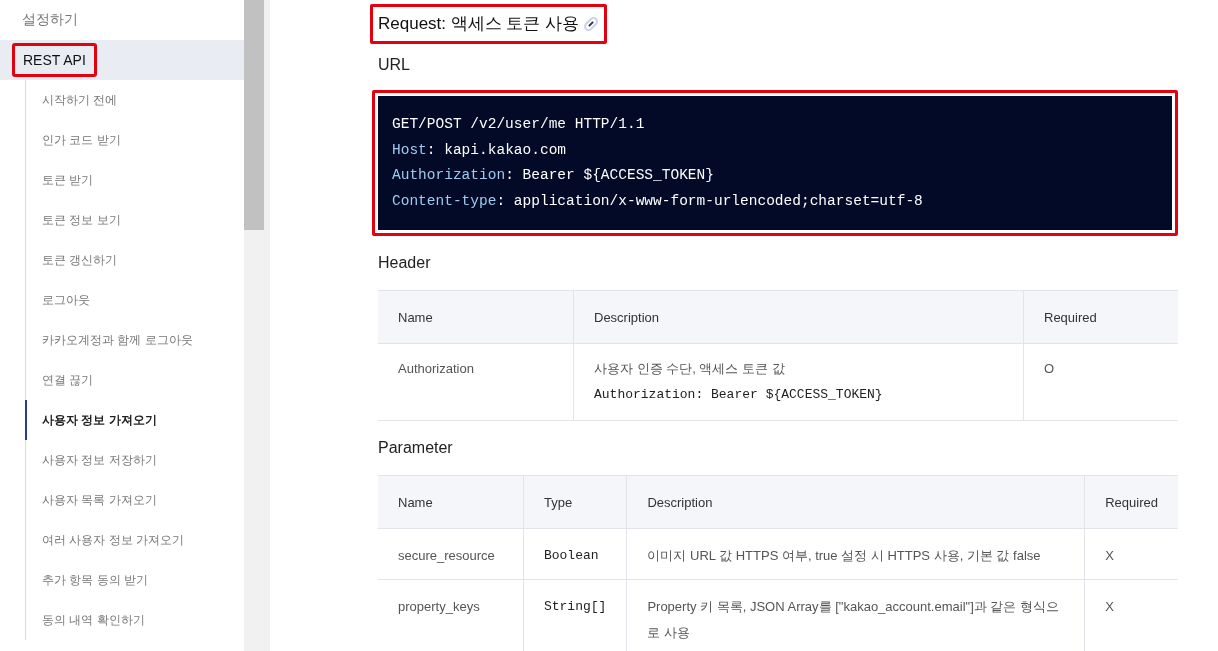  Describe the element at coordinates (451, 615) in the screenshot. I see `table-cell: property_keys` at that location.